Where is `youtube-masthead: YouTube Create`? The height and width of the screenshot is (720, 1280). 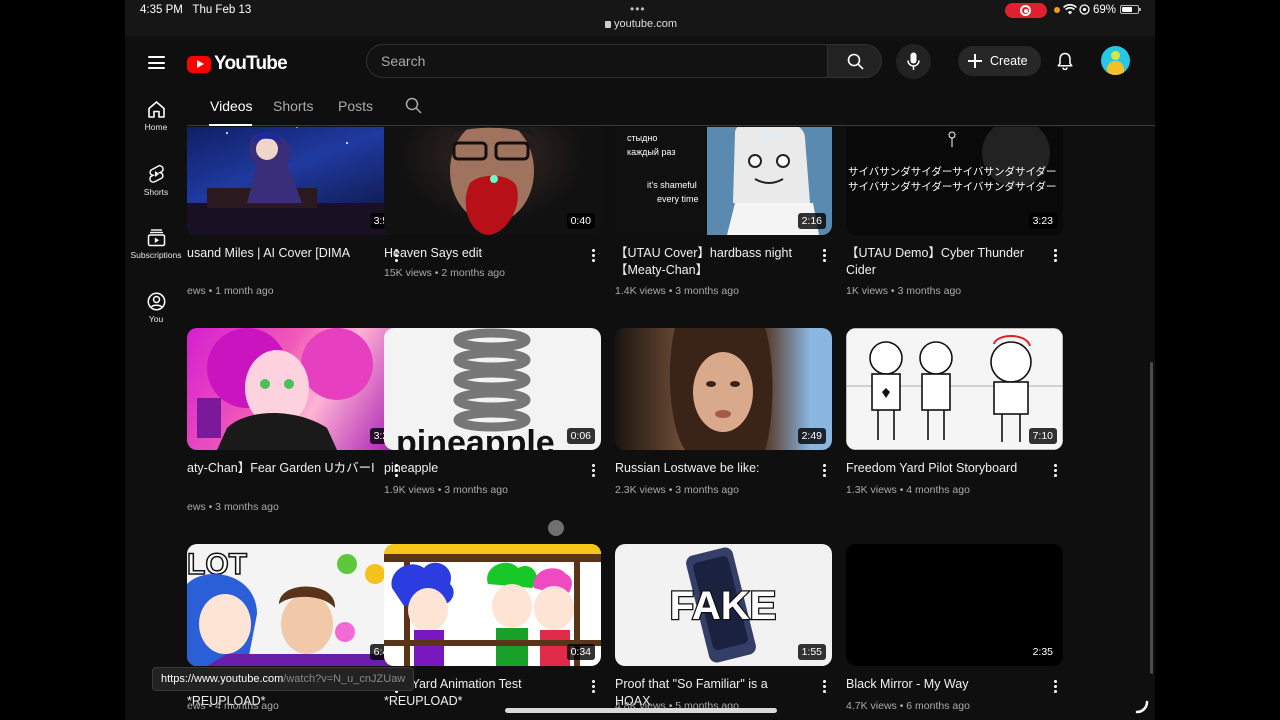
youtube-masthead: YouTube Create is located at coordinates (640, 62).